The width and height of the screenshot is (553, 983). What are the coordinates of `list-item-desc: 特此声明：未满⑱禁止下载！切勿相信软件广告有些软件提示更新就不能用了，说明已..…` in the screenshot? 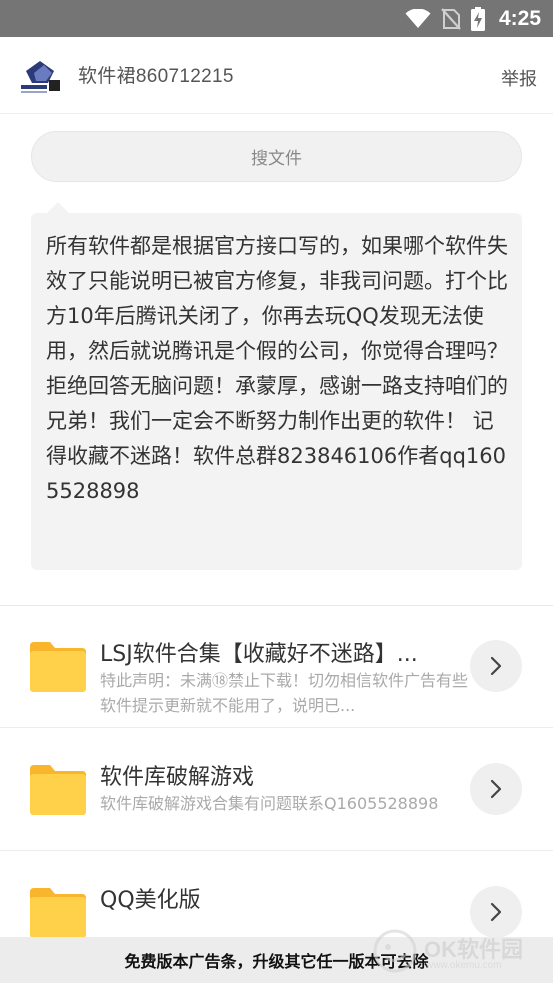 It's located at (284, 693).